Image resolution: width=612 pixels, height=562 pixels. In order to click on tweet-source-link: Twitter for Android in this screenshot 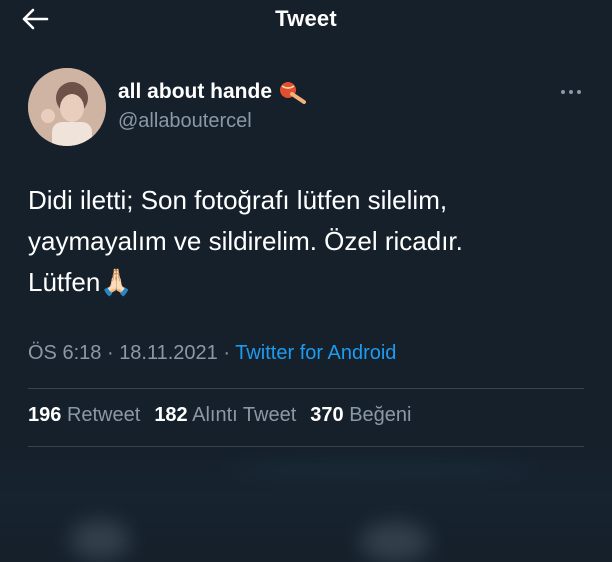, I will do `click(315, 353)`.